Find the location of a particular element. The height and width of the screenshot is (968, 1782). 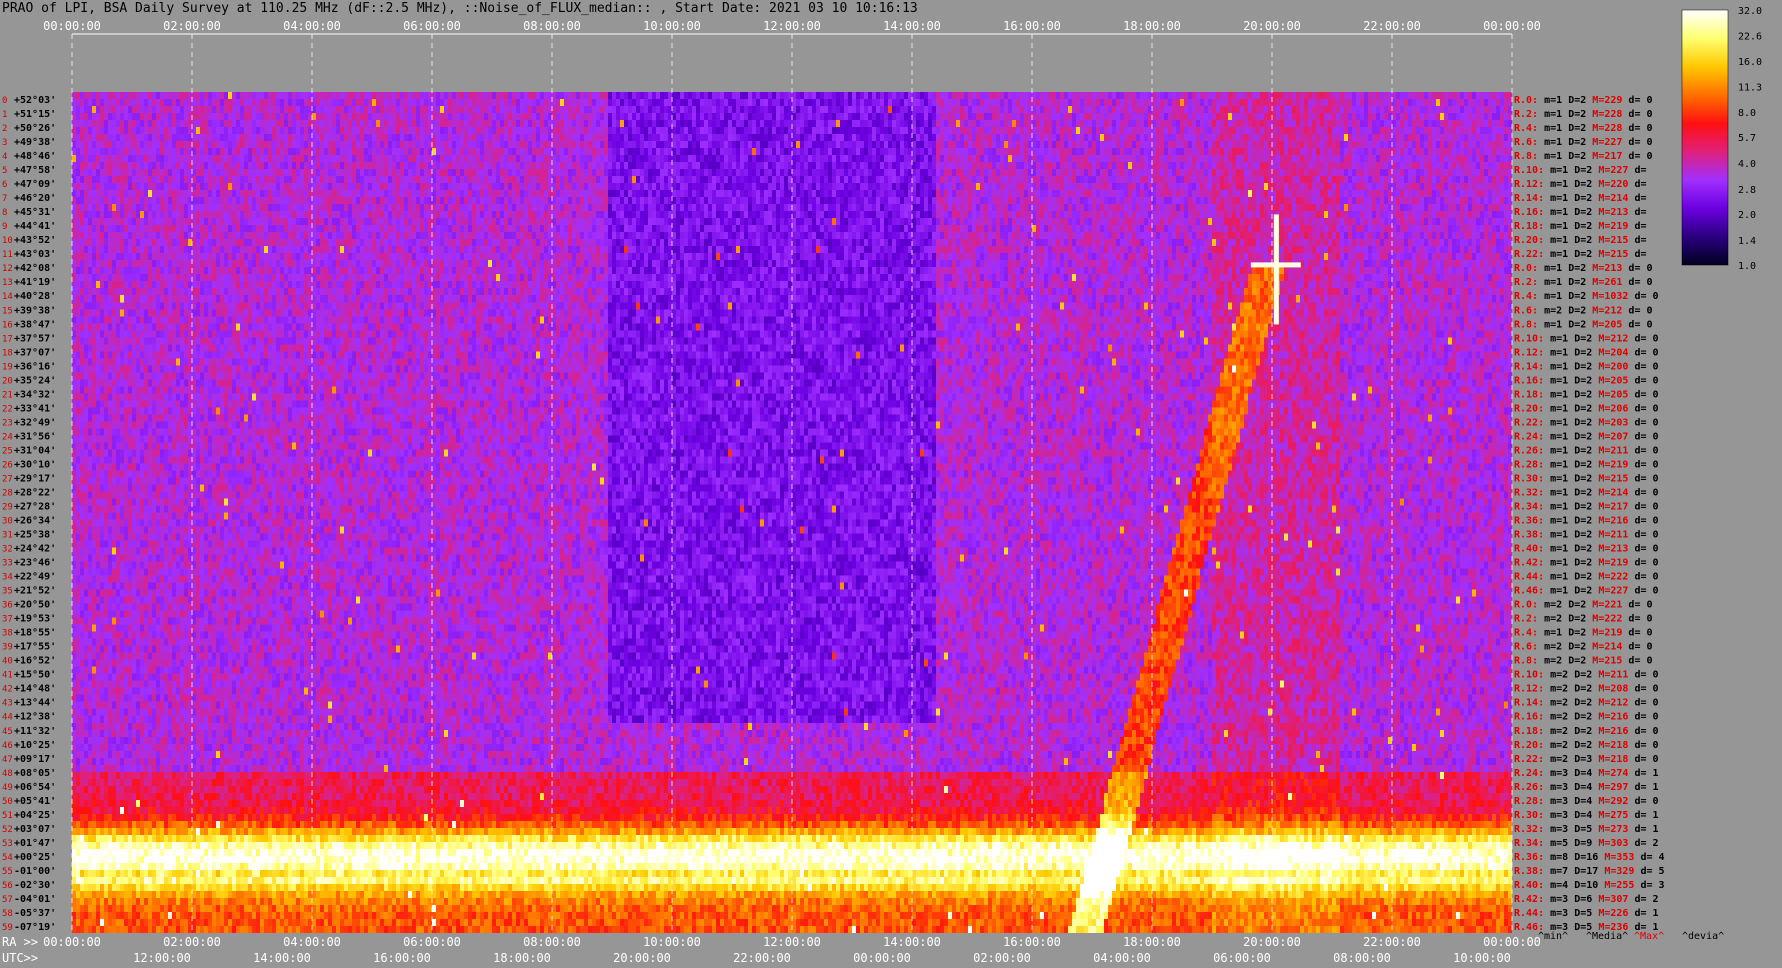

dec-label: +46°20' is located at coordinates (35, 198).